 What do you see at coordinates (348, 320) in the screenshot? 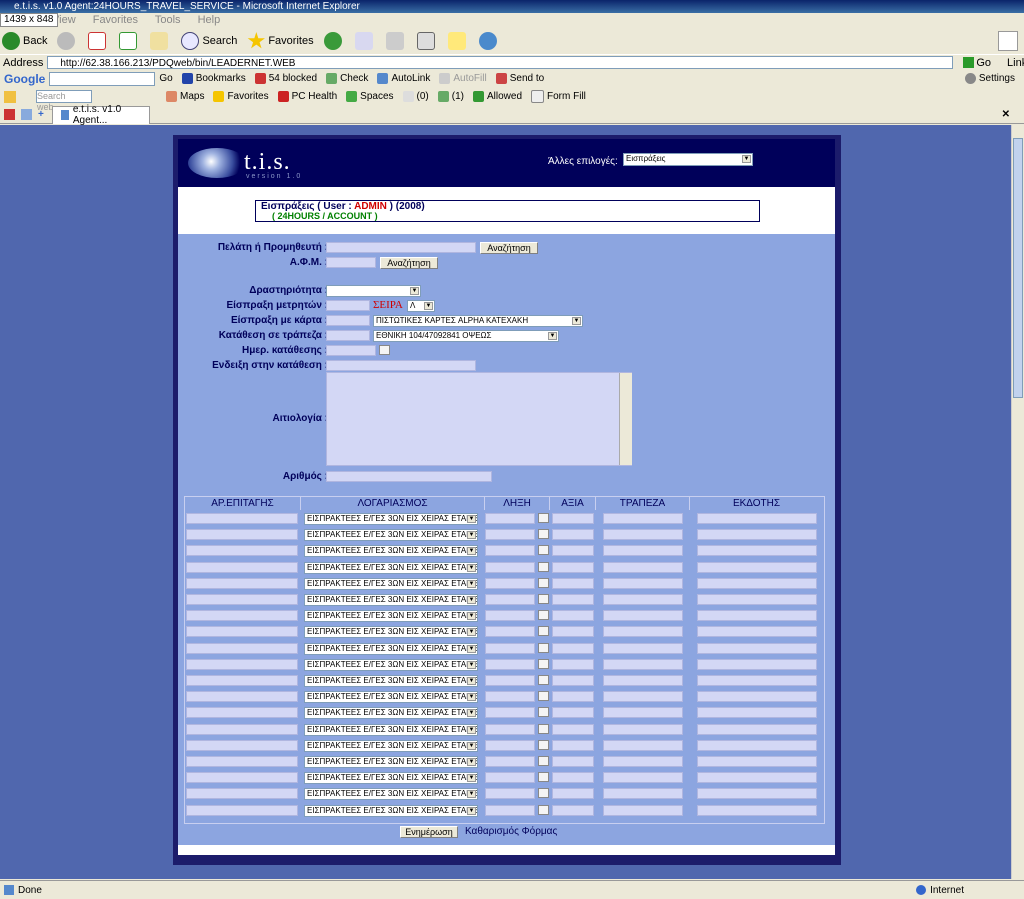
I see `card-amount-input` at bounding box center [348, 320].